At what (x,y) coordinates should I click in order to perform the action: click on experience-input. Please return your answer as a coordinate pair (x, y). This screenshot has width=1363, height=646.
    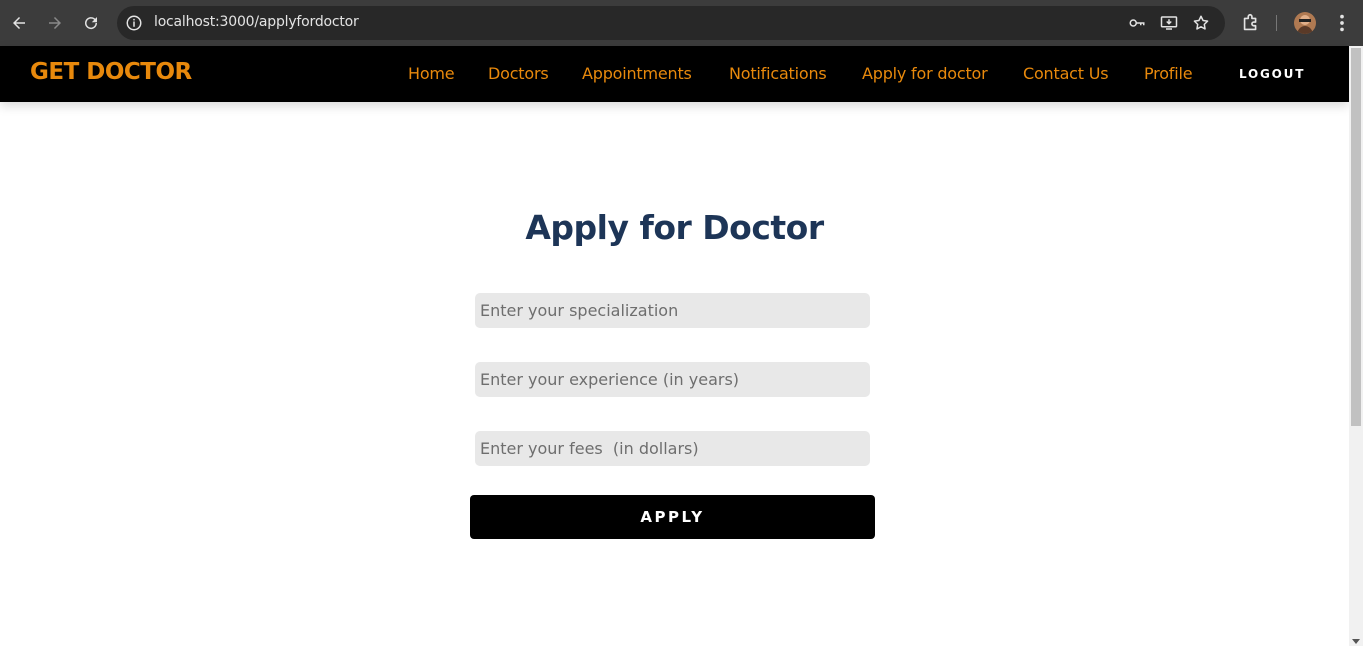
    Looking at the image, I should click on (672, 379).